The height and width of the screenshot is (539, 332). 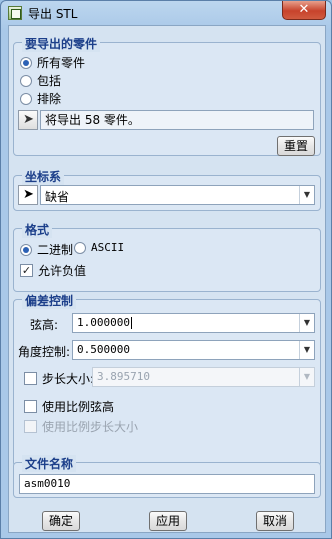 I want to click on filename-value: asm0010, so click(x=47, y=483).